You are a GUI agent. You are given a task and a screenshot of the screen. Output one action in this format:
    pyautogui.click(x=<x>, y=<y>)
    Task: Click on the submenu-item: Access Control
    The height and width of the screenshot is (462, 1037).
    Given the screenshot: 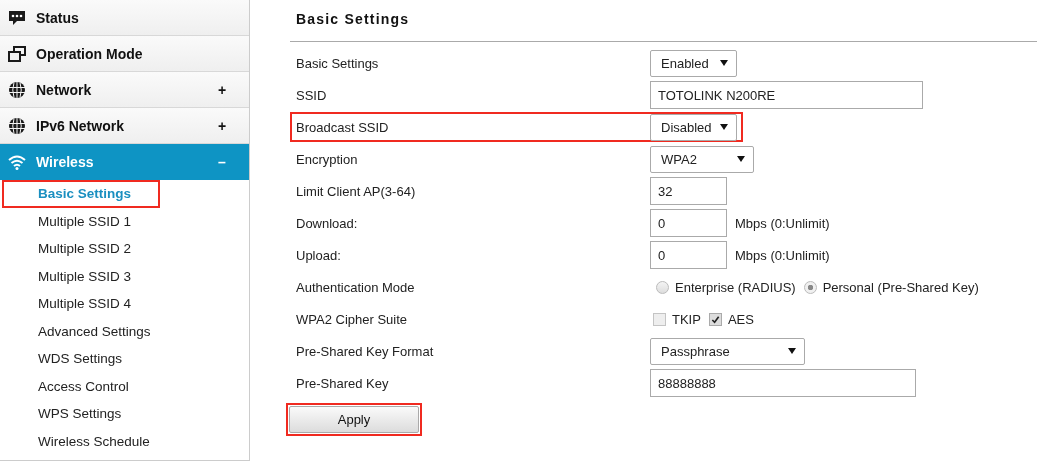 What is the action you would take?
    pyautogui.click(x=83, y=386)
    